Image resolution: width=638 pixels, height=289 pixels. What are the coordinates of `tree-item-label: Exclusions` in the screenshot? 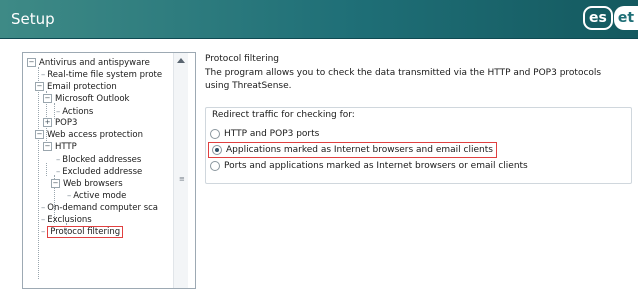 It's located at (69, 220).